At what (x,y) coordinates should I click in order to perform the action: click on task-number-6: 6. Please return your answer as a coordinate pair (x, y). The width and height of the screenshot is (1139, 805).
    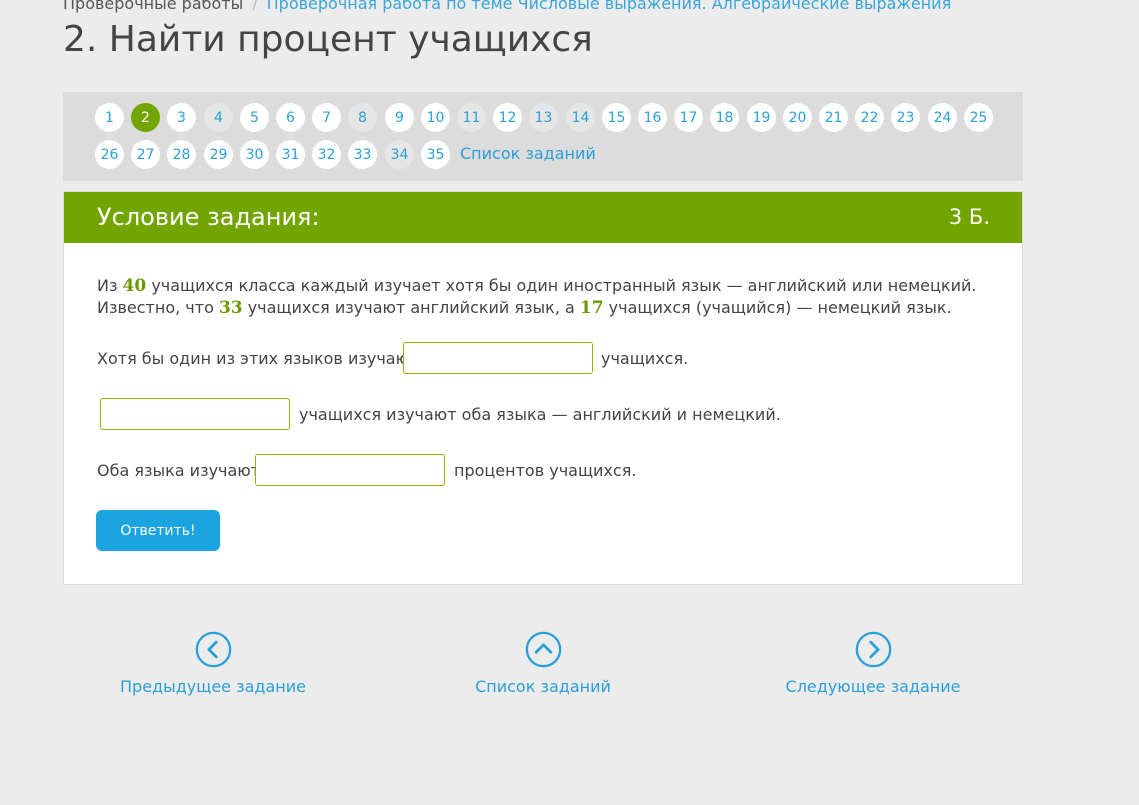
    Looking at the image, I should click on (290, 117).